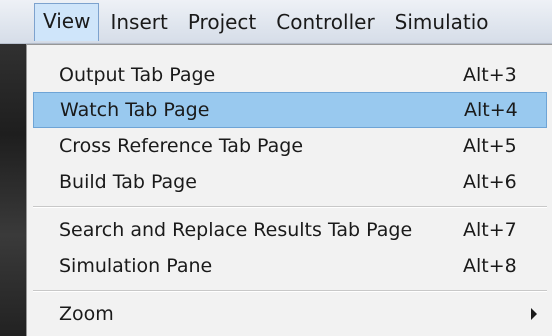 Image resolution: width=552 pixels, height=336 pixels. I want to click on menu-bar: View Insert Project Controller Simulatio, so click(276, 22).